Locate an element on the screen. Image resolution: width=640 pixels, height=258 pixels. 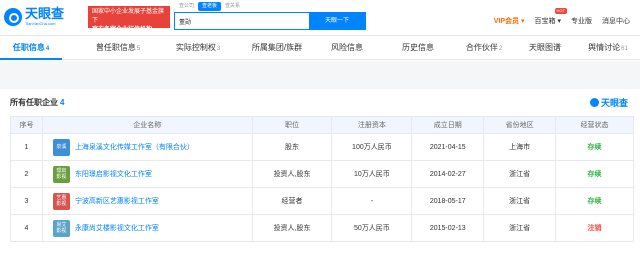
search-type-tab: 查关系 is located at coordinates (232, 6).